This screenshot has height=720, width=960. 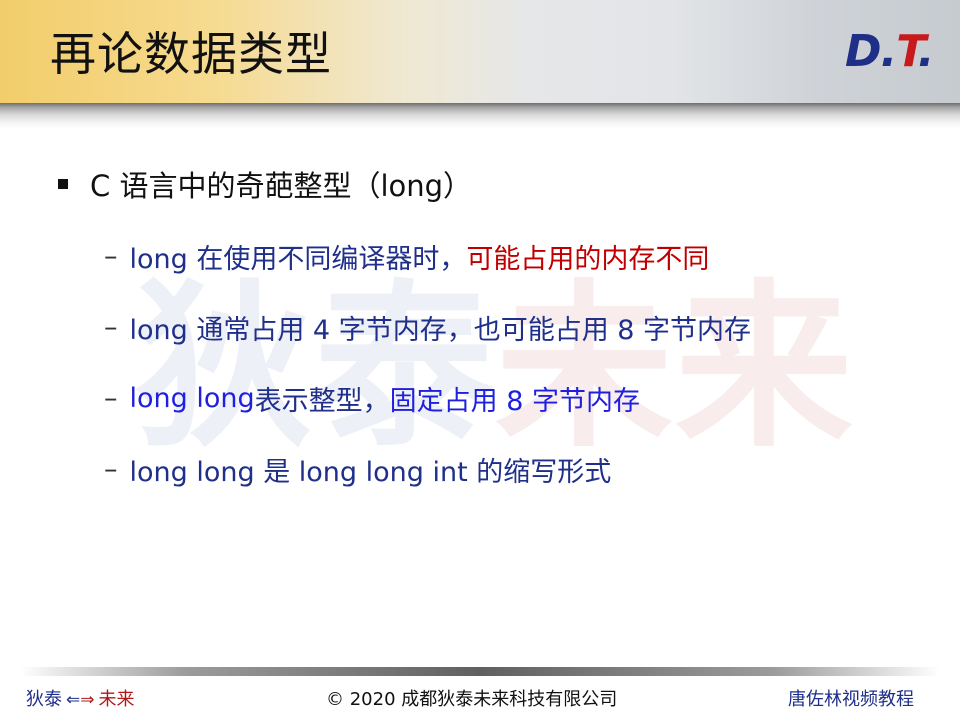 I want to click on sub-item-3-text-b: 表示整型，, so click(x=322, y=401).